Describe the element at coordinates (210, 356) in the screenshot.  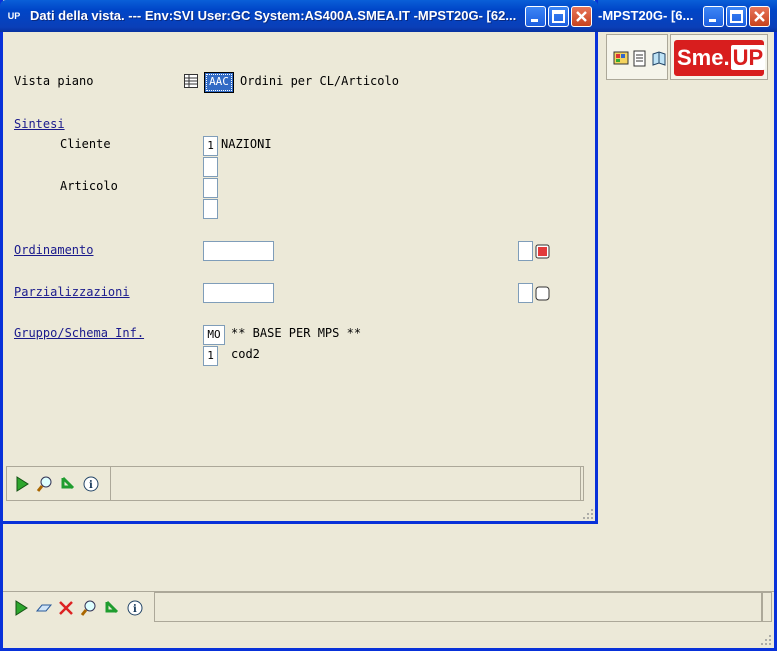
I see `gruppo-code-field-2: 1` at that location.